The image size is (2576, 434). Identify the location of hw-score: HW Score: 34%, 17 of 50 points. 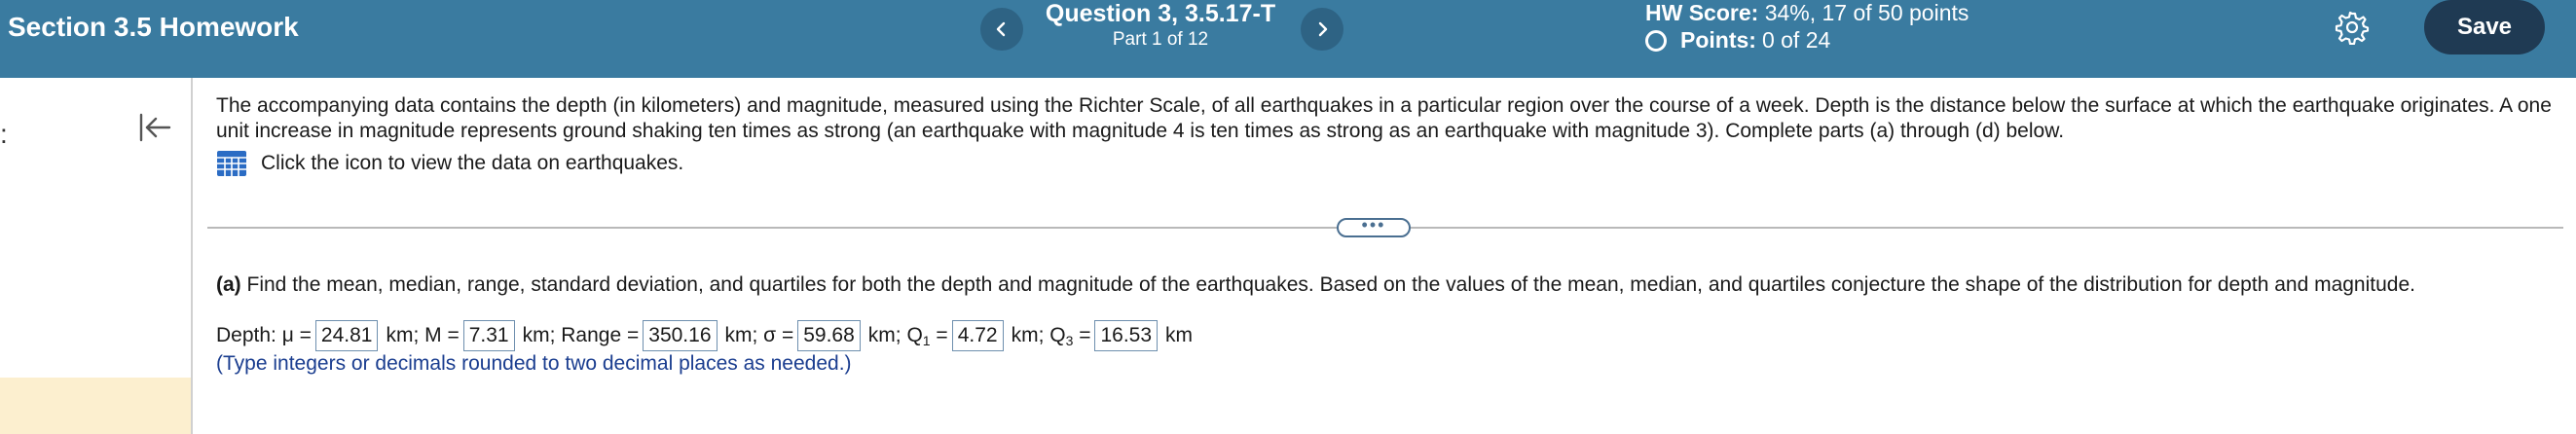
(1807, 13).